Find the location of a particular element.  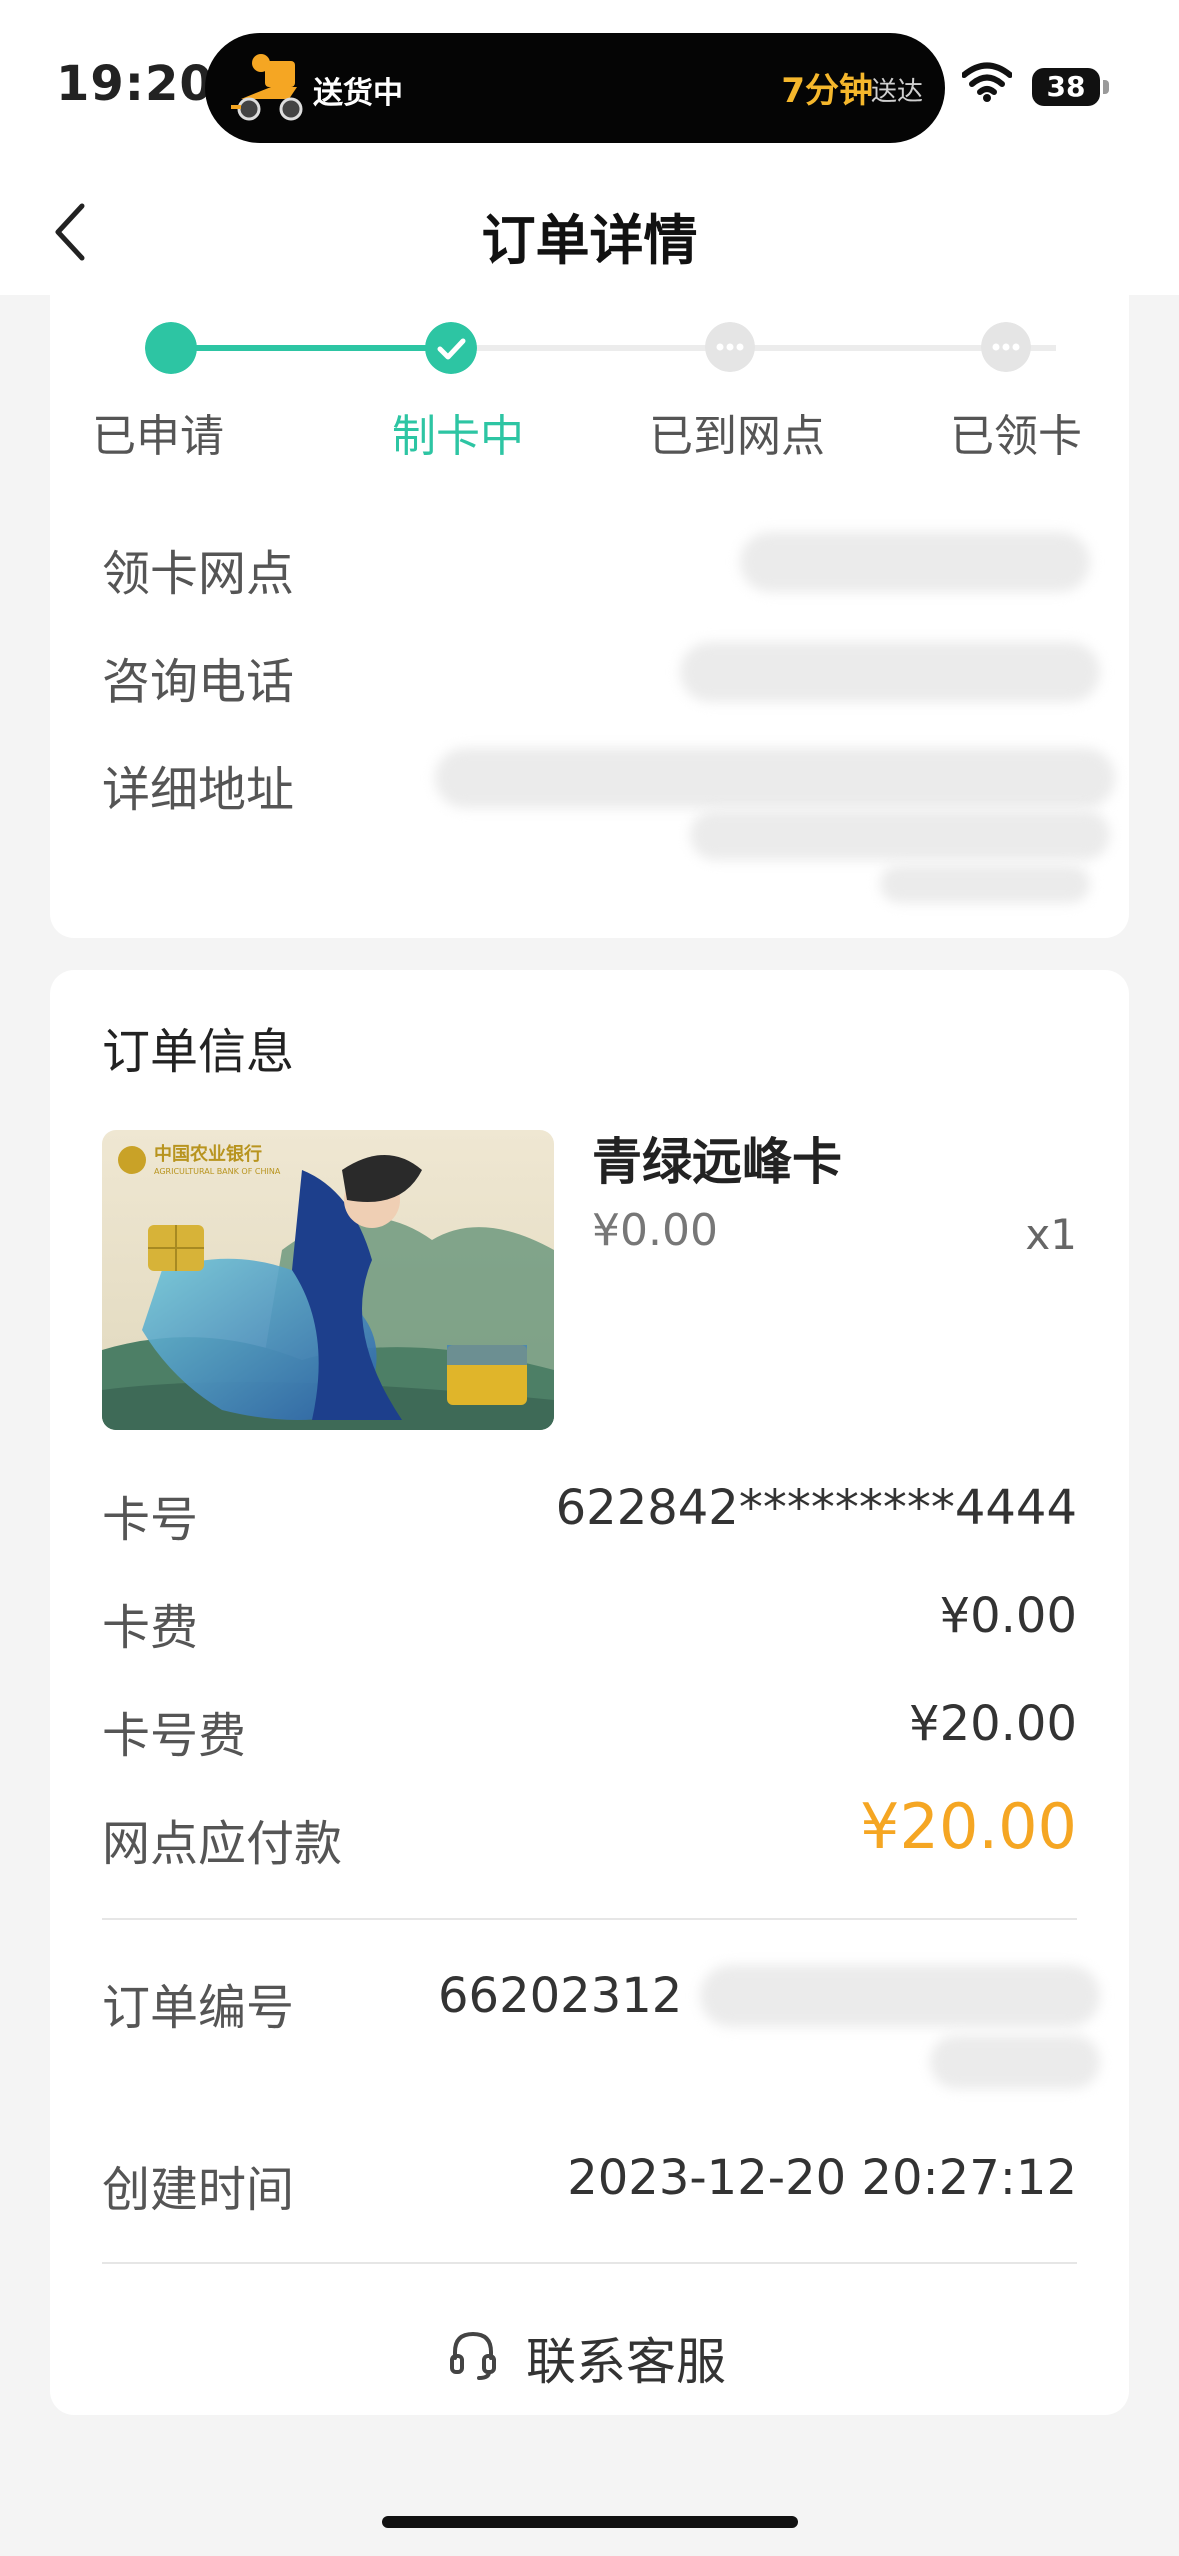

status-bar: 19:20 送货中 7分钟 送达 38 is located at coordinates (589, 85).